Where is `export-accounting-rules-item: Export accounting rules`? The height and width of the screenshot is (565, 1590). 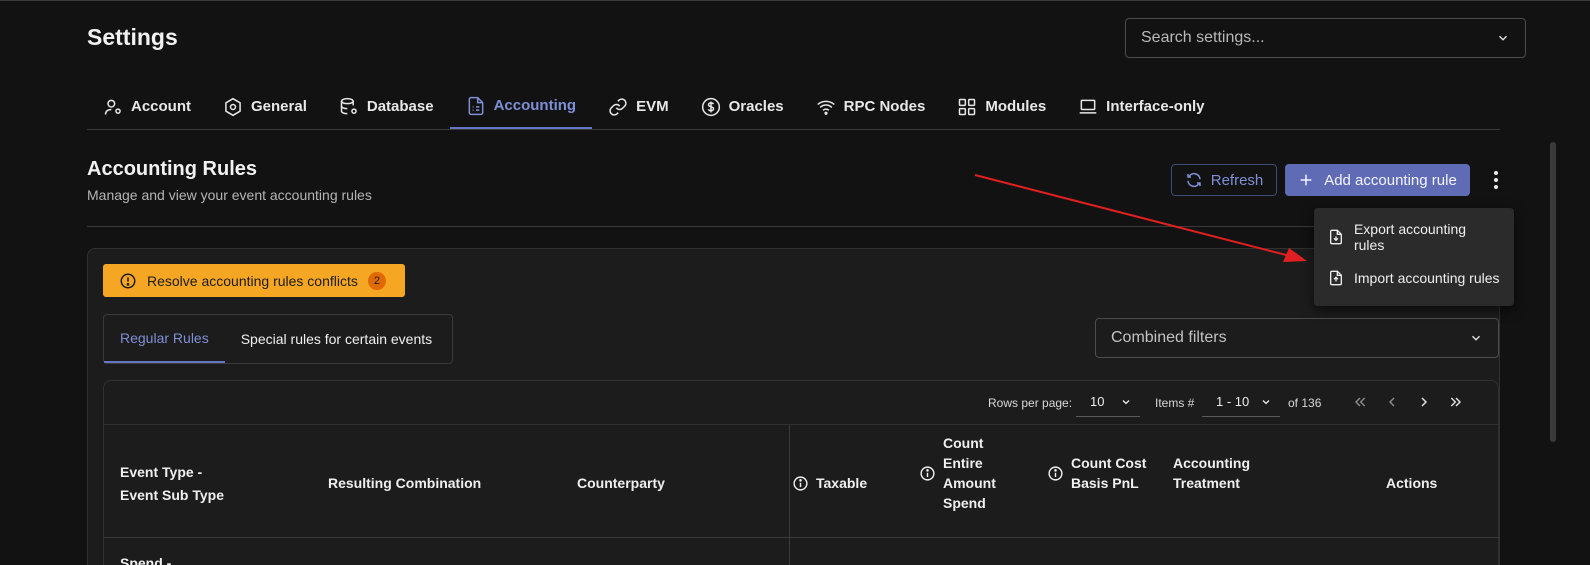
export-accounting-rules-item: Export accounting rules is located at coordinates (1414, 236).